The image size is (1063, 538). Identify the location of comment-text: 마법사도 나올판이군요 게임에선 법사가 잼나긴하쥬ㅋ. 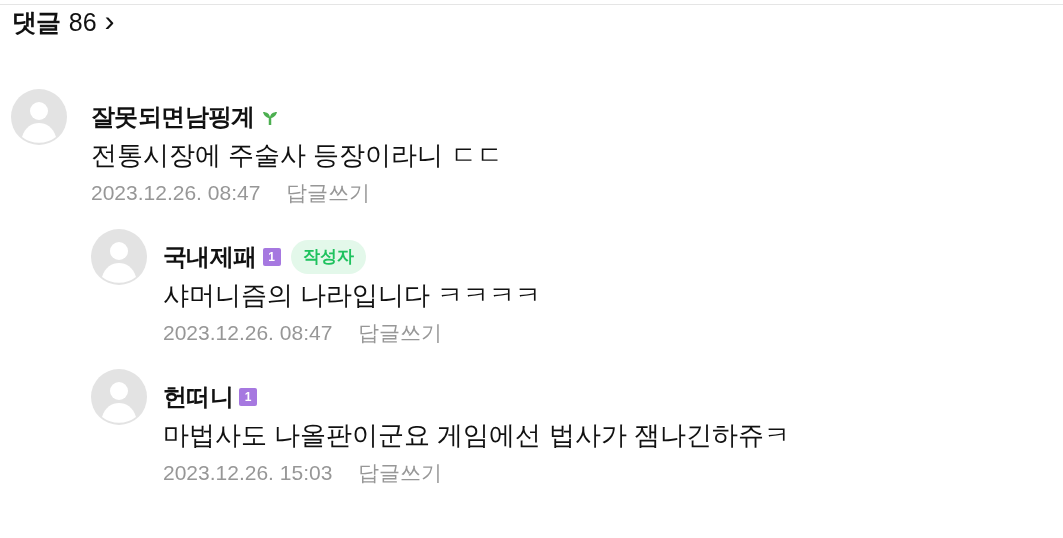
(476, 435).